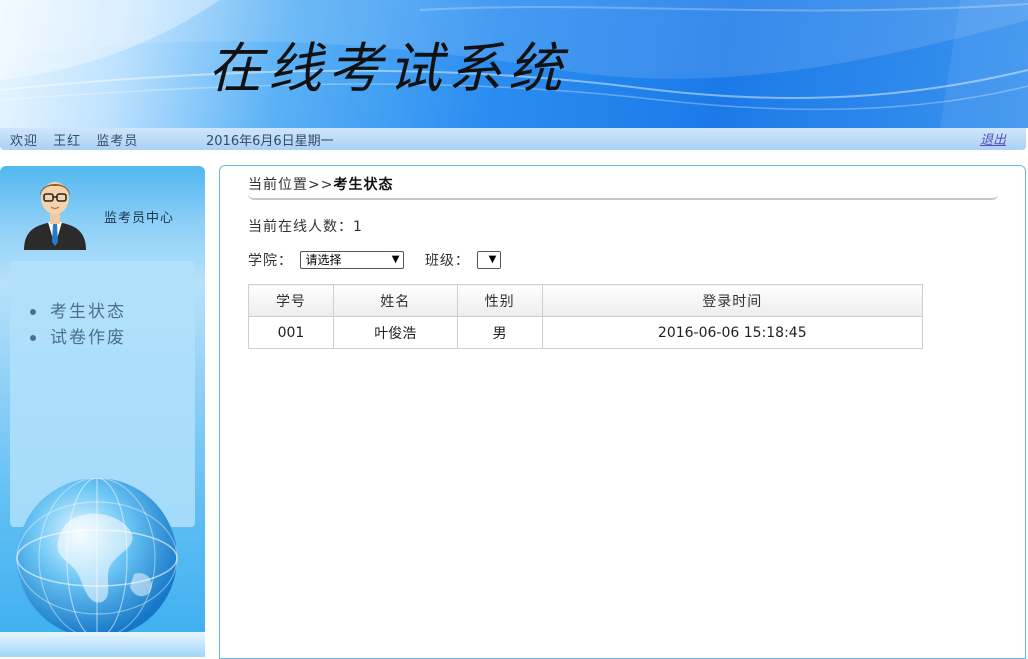 Image resolution: width=1028 pixels, height=659 pixels. I want to click on college-label: 学院：, so click(270, 261).